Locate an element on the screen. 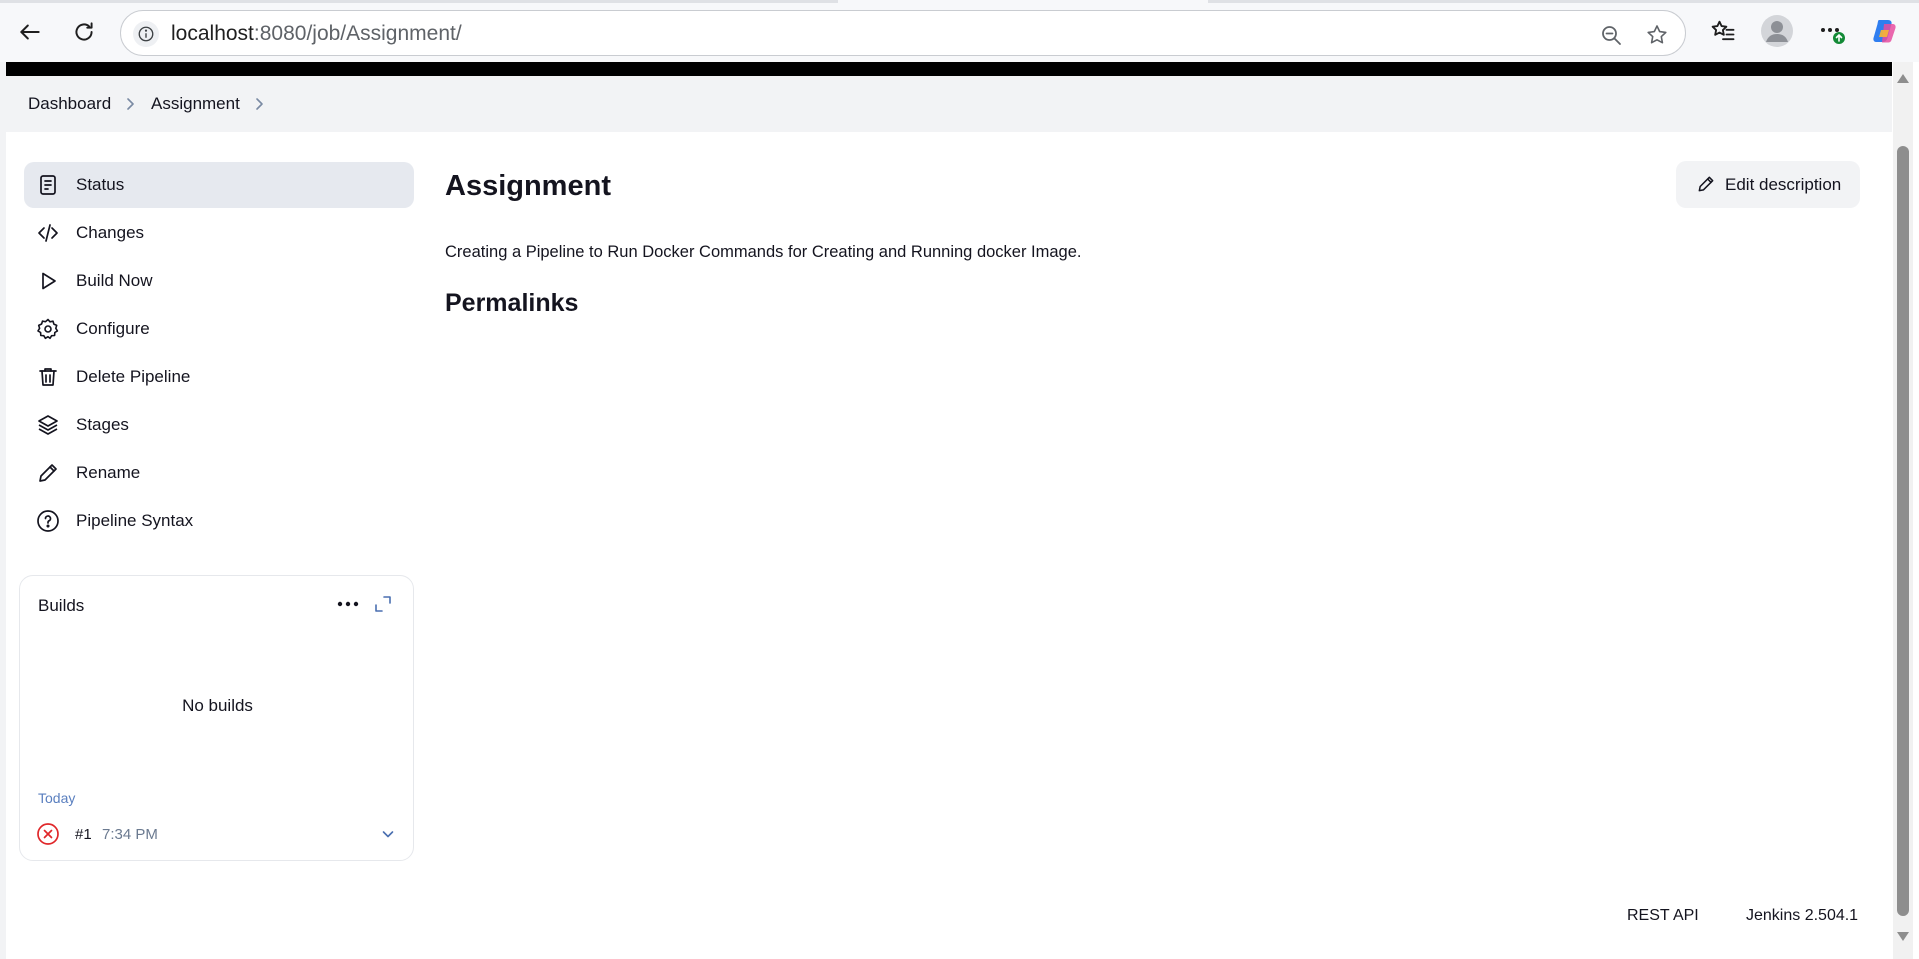 This screenshot has height=959, width=1919. menu-button is located at coordinates (1831, 31).